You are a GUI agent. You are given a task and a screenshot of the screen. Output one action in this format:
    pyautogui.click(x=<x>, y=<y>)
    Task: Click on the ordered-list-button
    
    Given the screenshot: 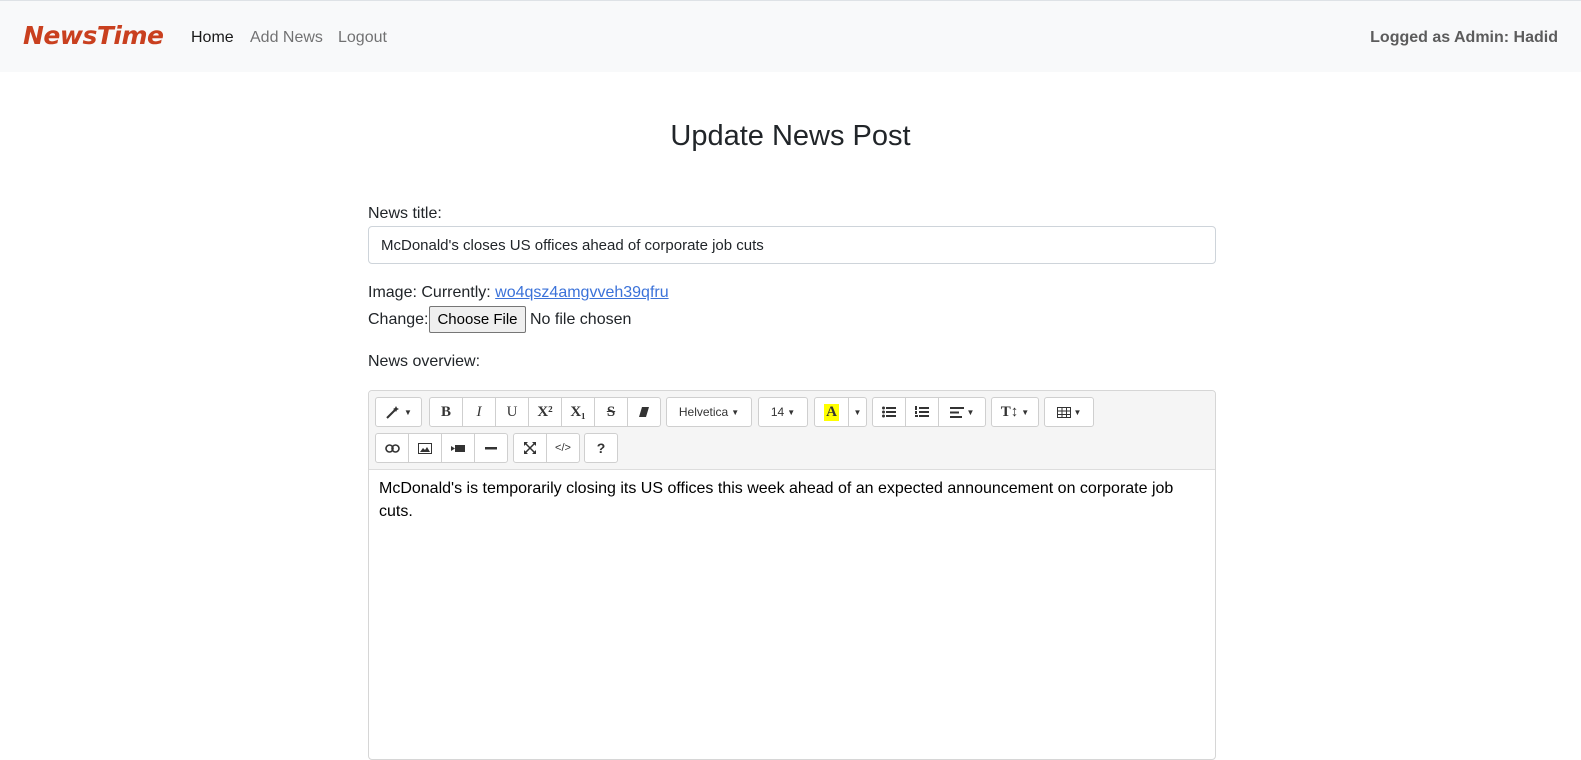 What is the action you would take?
    pyautogui.click(x=922, y=412)
    